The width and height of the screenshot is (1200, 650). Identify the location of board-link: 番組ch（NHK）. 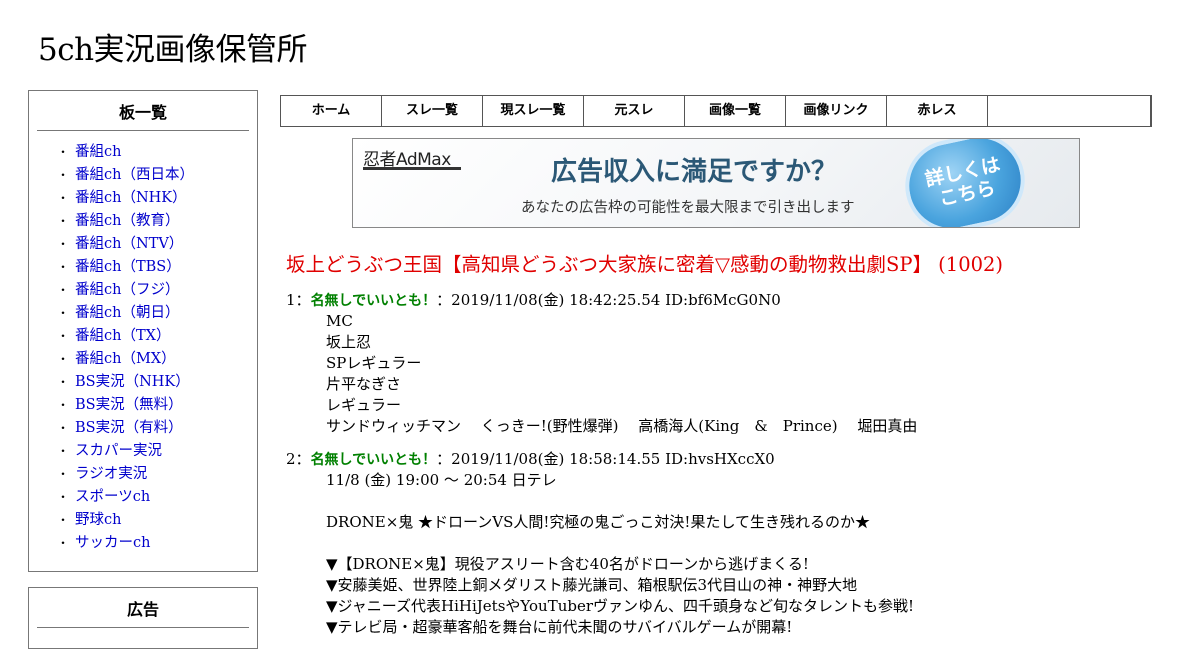
(131, 198).